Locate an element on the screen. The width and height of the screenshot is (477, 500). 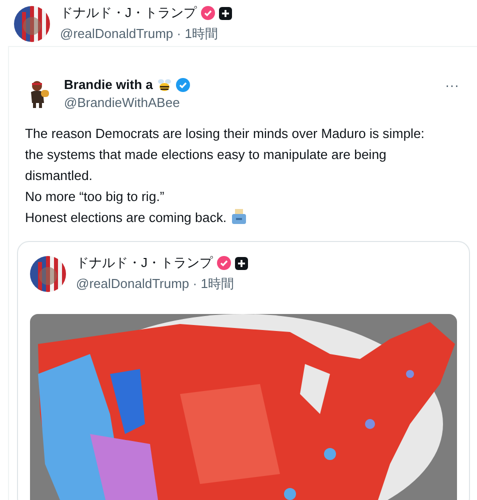
ballot-box-icon is located at coordinates (238, 216).